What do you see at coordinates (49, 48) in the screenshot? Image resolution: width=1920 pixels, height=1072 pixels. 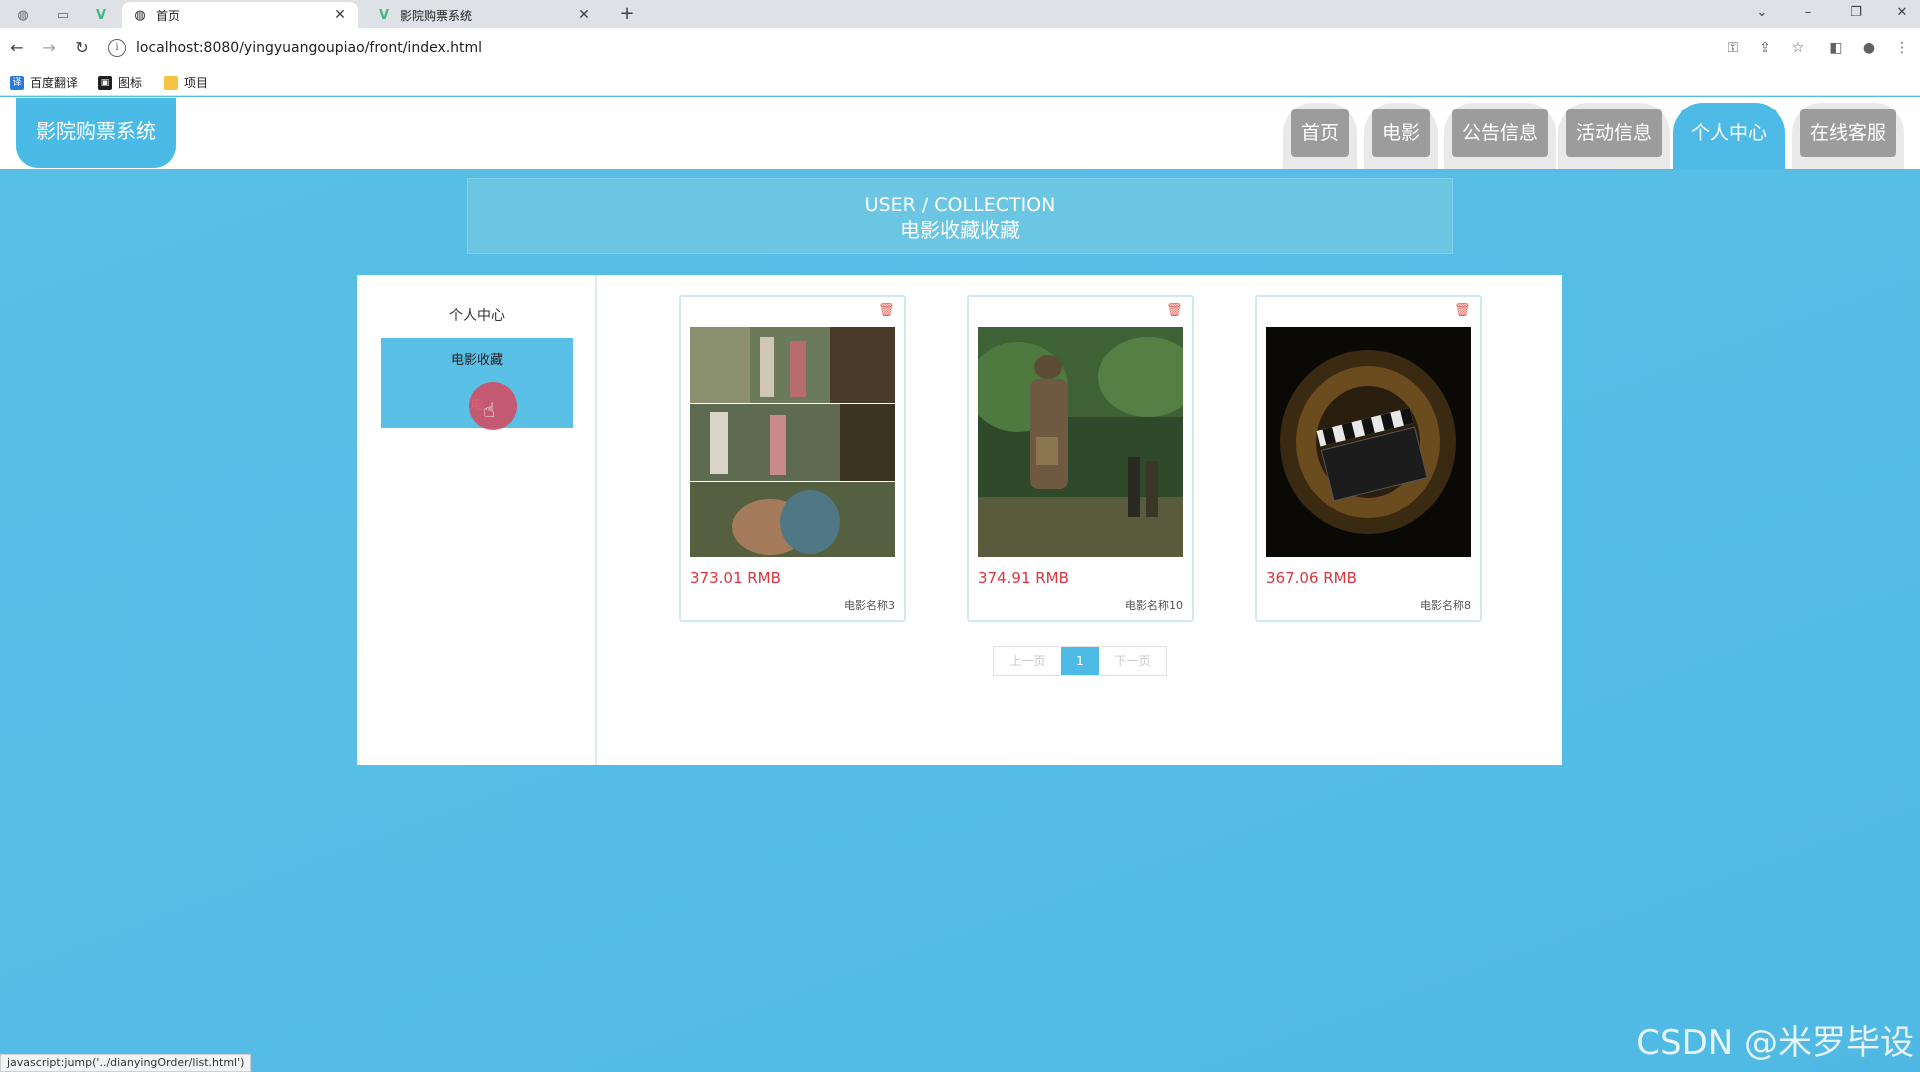 I see `forward-arrow-icon: →` at bounding box center [49, 48].